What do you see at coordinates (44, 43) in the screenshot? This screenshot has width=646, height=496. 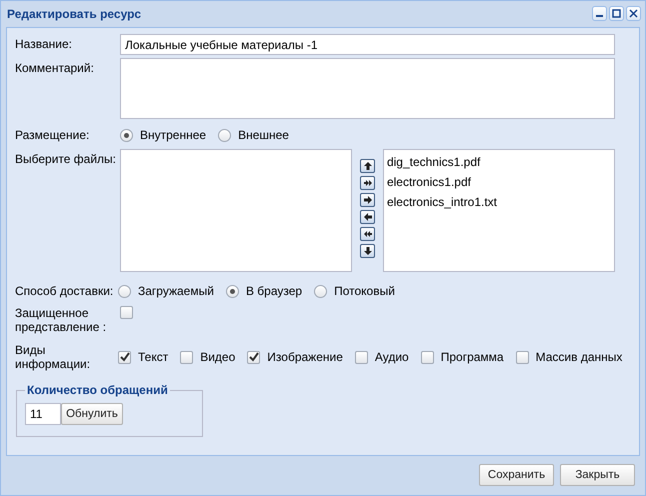 I see `name-label: Название:` at bounding box center [44, 43].